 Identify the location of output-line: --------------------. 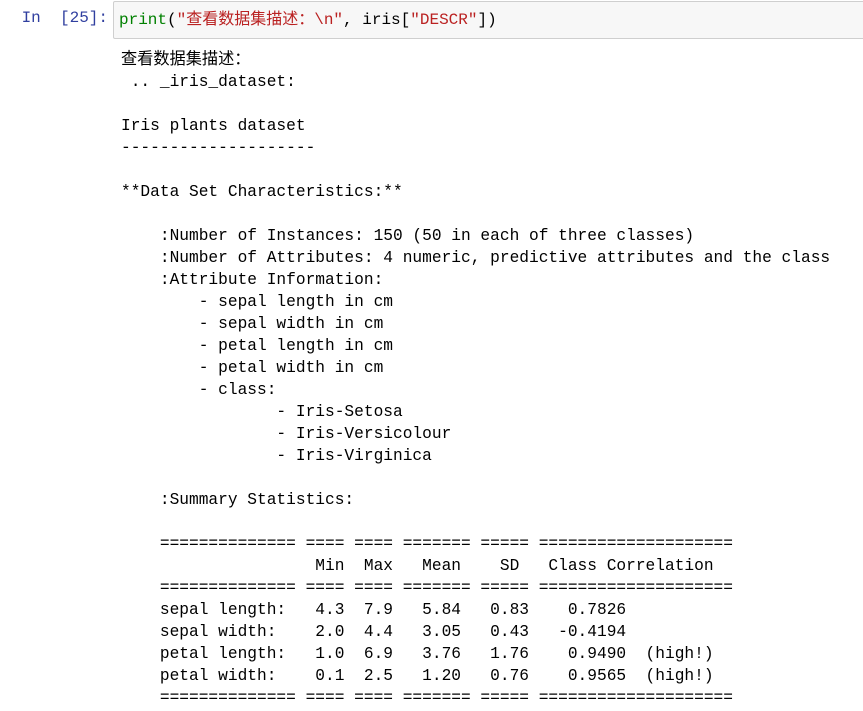
(218, 148).